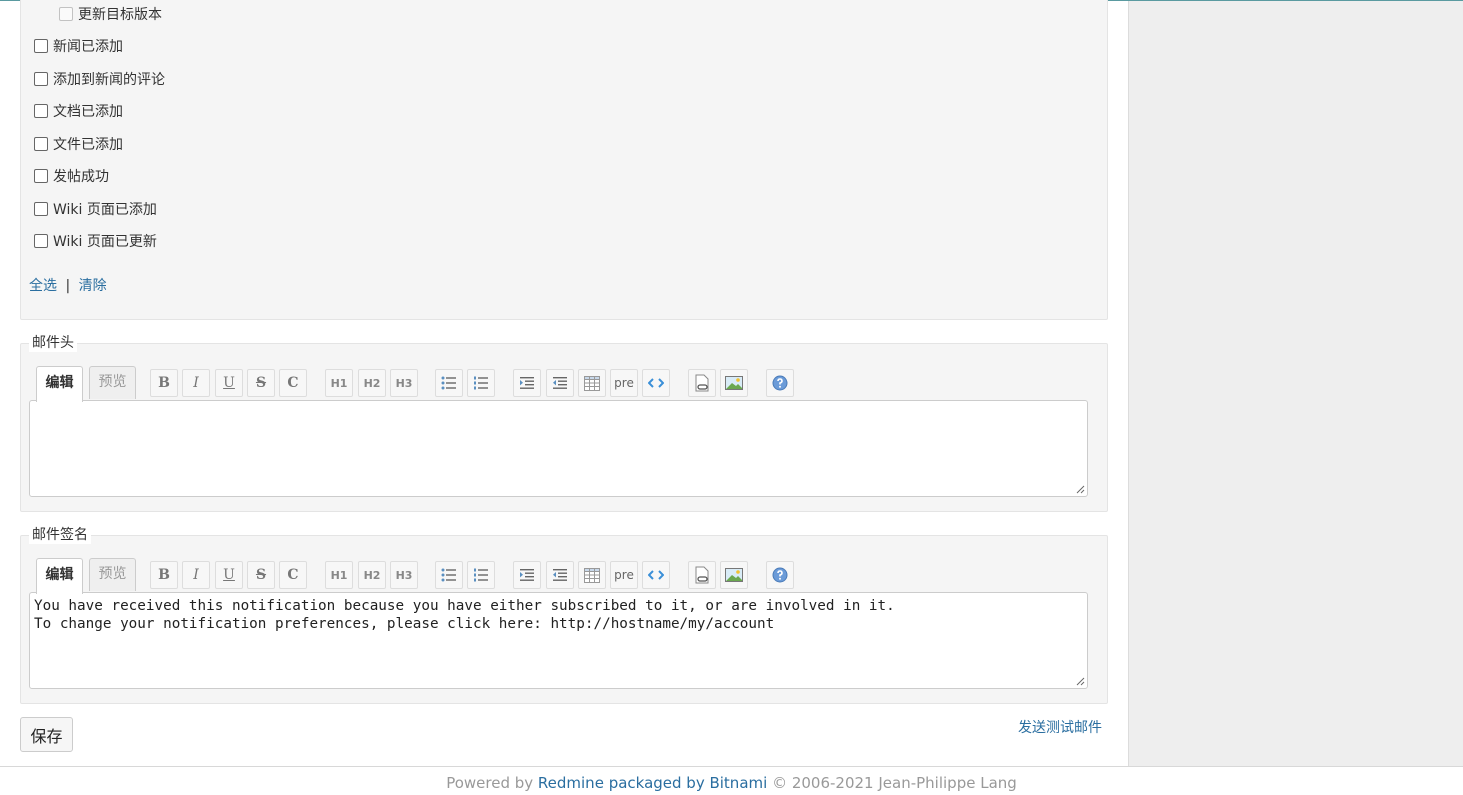 This screenshot has height=795, width=1463. Describe the element at coordinates (196, 575) in the screenshot. I see `italic-button: I` at that location.